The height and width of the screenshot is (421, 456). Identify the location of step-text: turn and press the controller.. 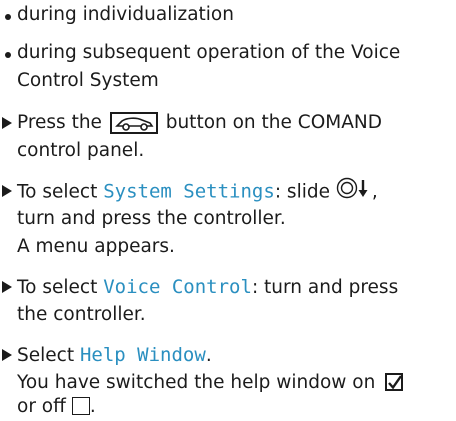
(151, 218).